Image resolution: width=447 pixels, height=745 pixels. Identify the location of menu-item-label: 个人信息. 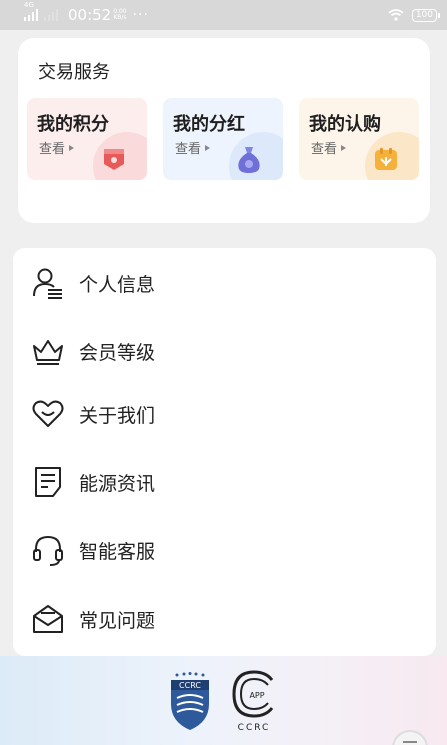
(117, 284).